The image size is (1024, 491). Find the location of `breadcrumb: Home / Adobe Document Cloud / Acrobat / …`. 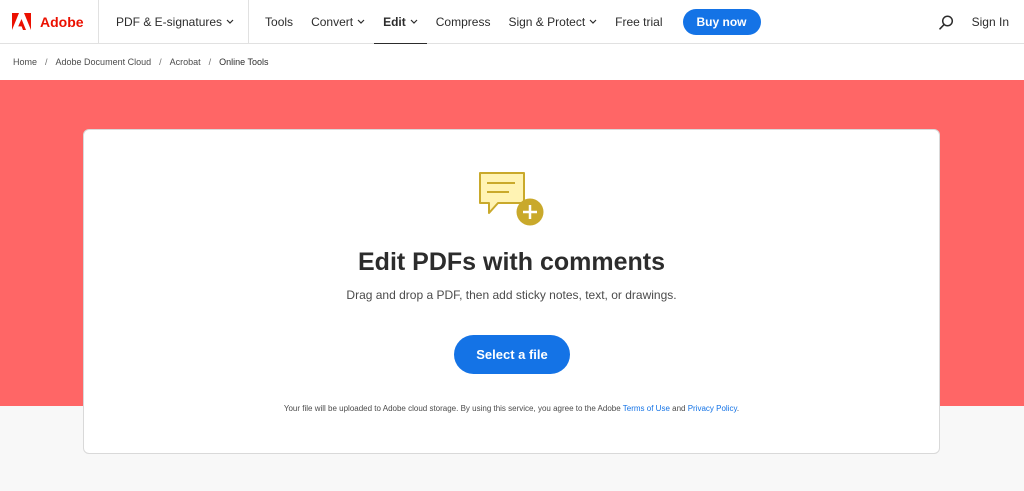

breadcrumb: Home / Adobe Document Cloud / Acrobat / … is located at coordinates (512, 62).